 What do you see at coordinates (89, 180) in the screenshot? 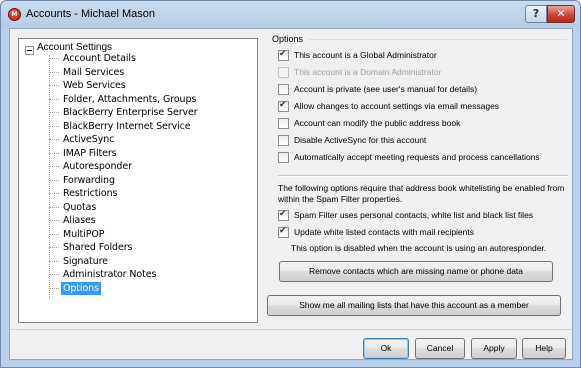
I see `tree-item-label: Forwarding` at bounding box center [89, 180].